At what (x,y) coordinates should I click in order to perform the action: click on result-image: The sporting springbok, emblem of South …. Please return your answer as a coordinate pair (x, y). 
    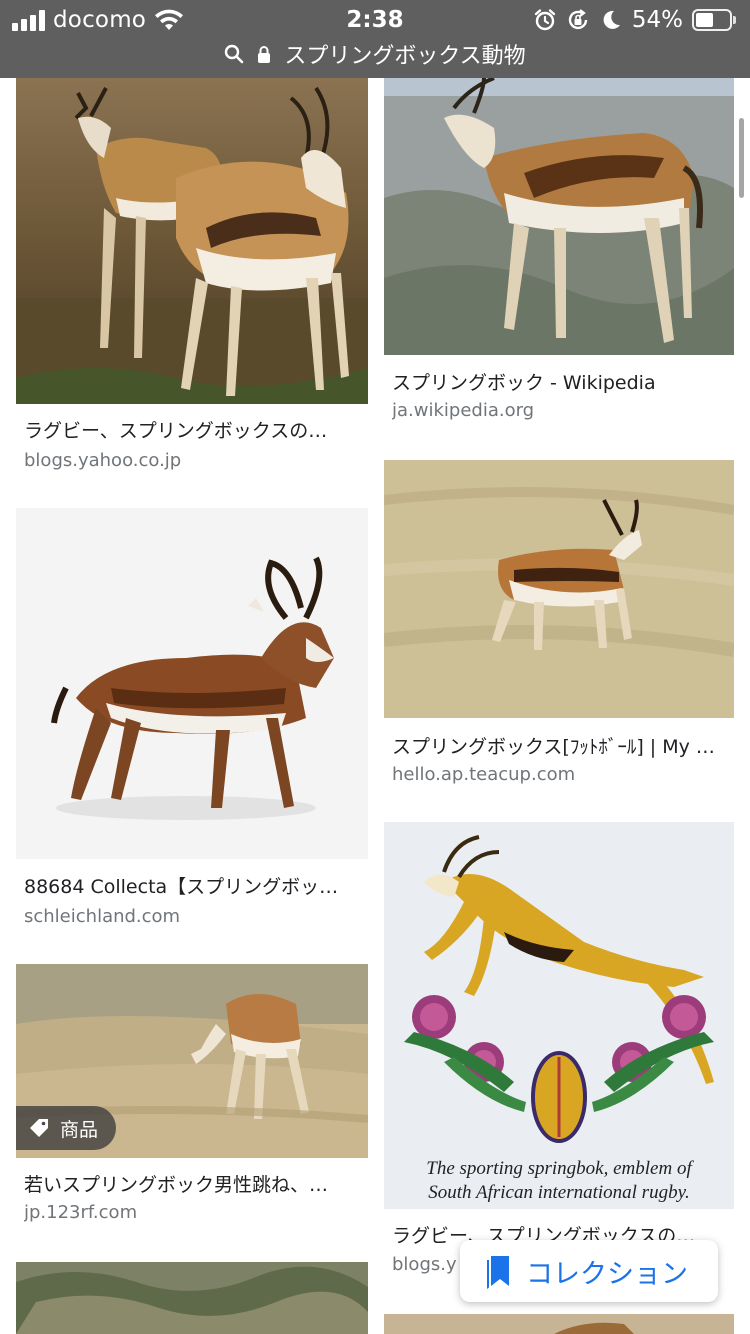
    Looking at the image, I should click on (559, 1015).